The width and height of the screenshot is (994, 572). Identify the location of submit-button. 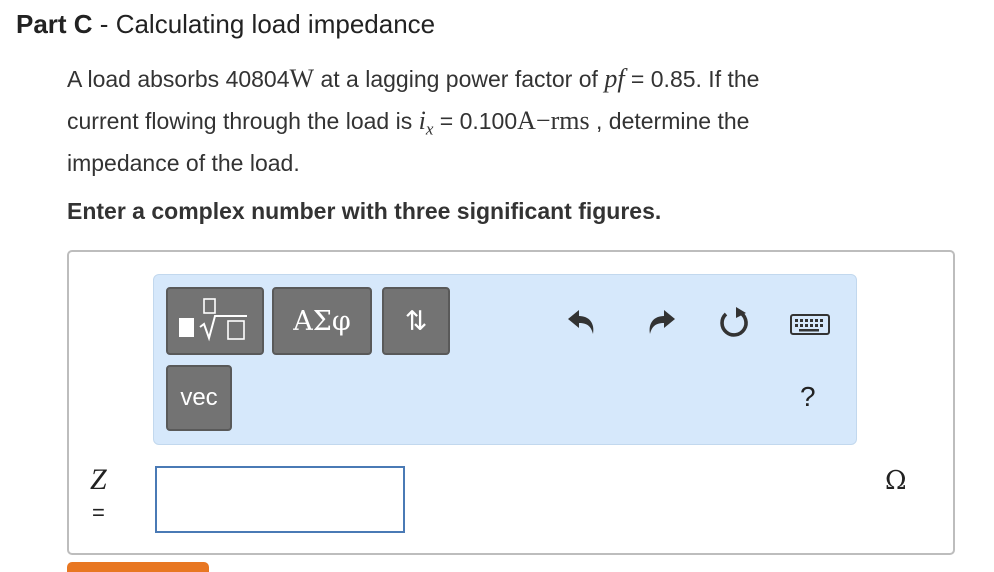
(138, 567).